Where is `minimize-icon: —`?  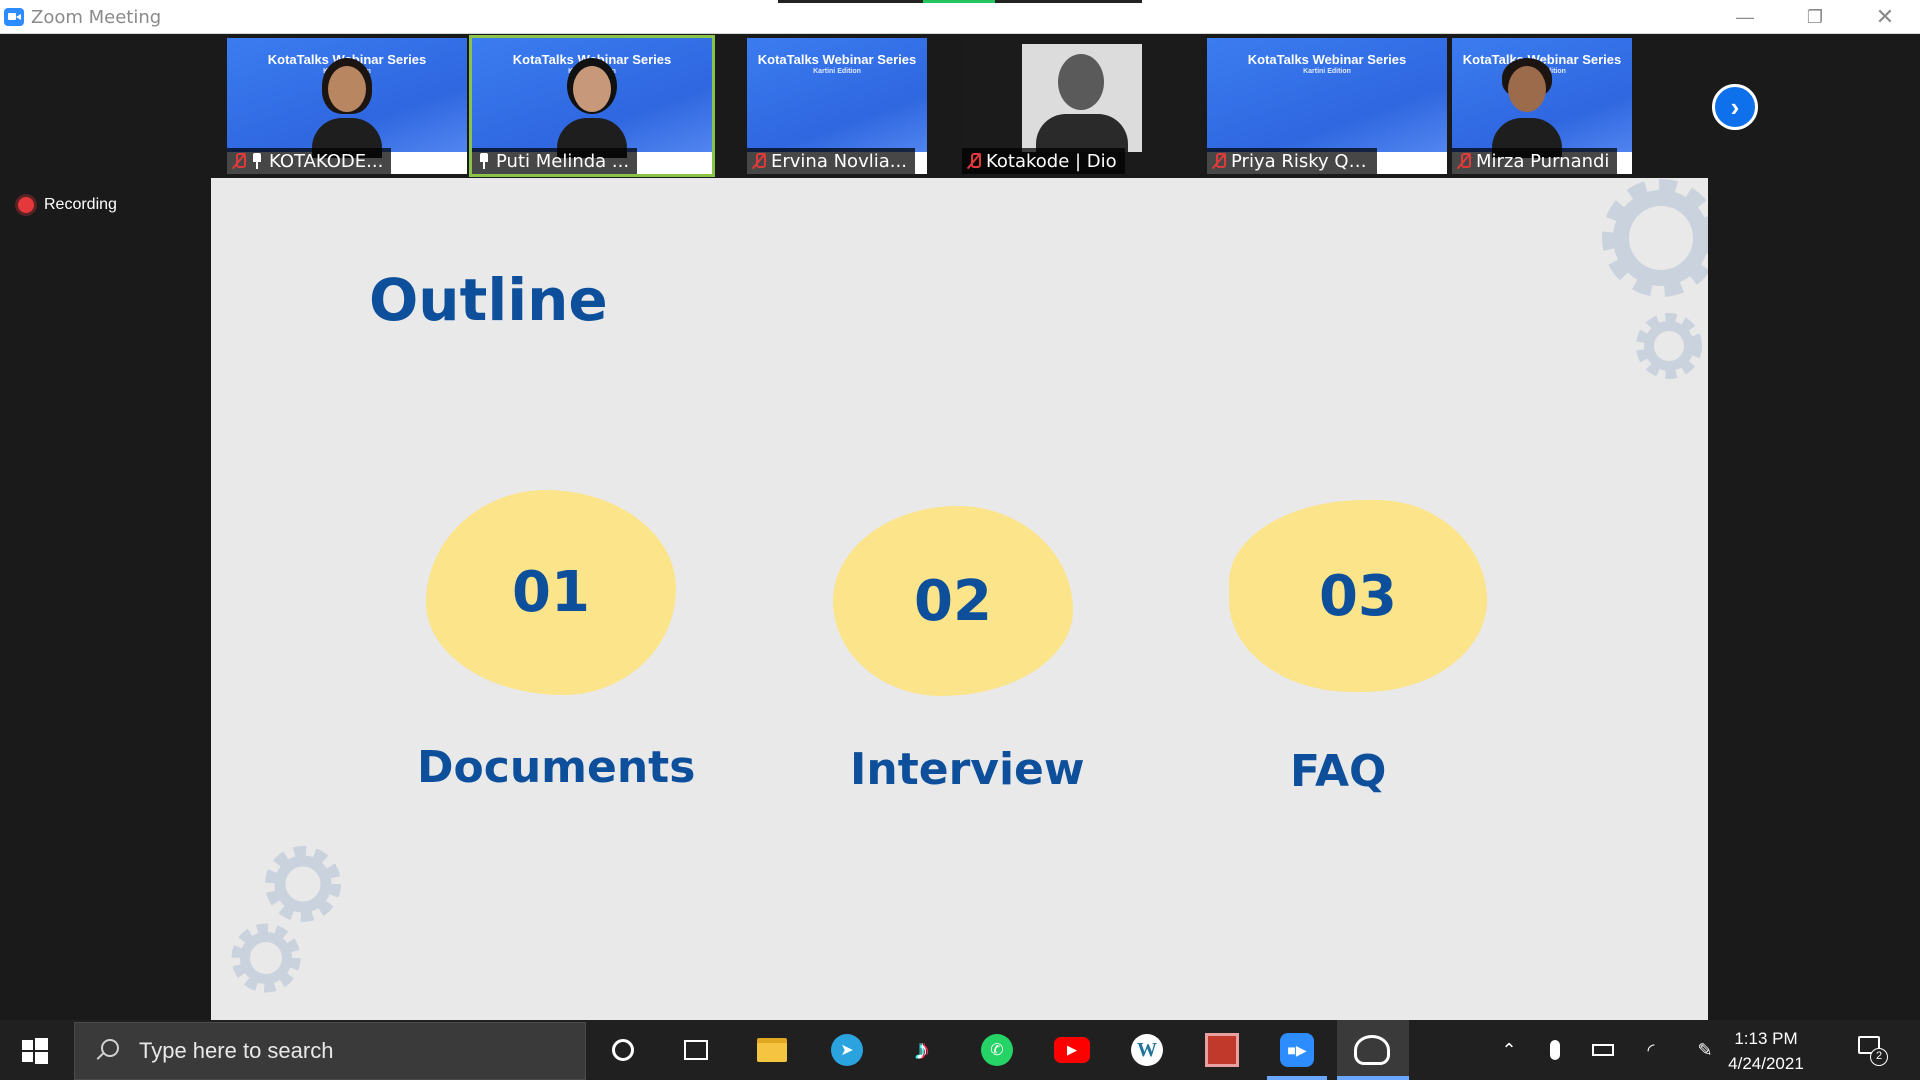
minimize-icon: — is located at coordinates (1745, 16).